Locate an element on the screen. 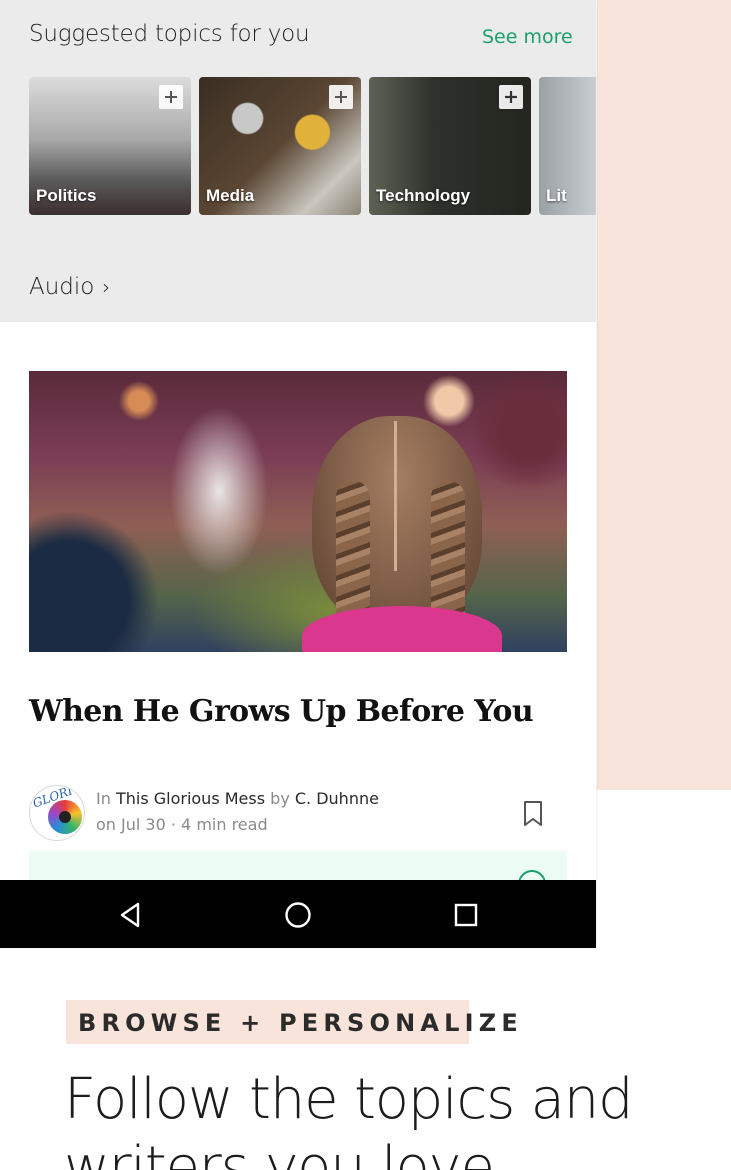 The width and height of the screenshot is (731, 1170). topic-card-media: Media is located at coordinates (280, 146).